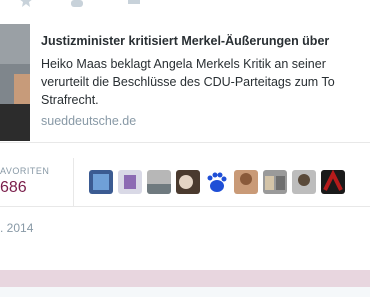 This screenshot has height=297, width=370. Describe the element at coordinates (185, 278) in the screenshot. I see `footer-band` at that location.